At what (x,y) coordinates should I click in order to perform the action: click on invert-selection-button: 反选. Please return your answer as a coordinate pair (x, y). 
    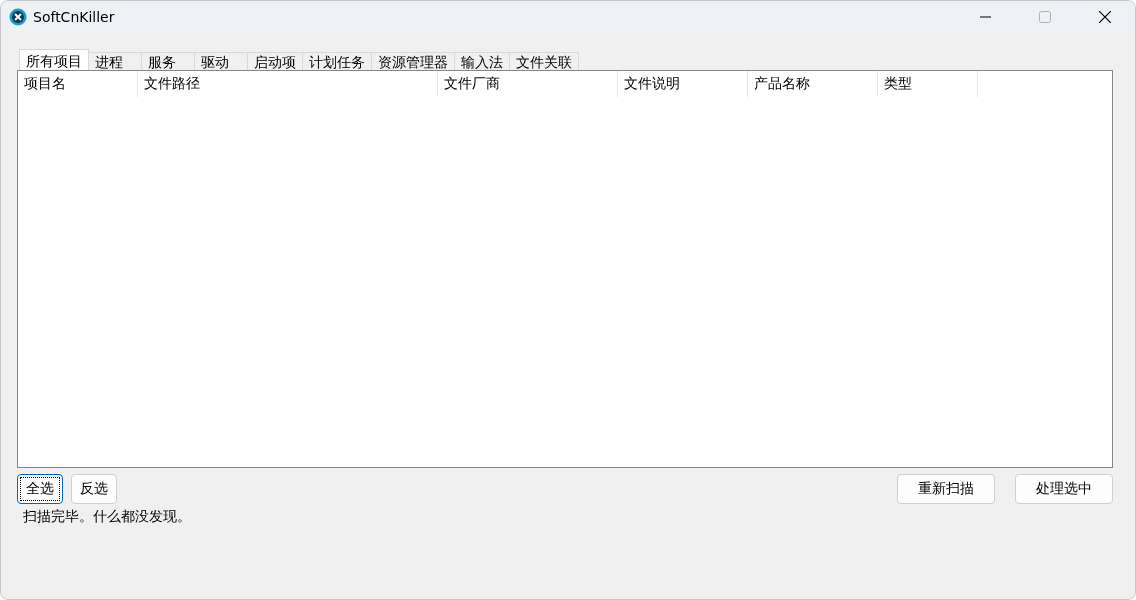
    Looking at the image, I should click on (94, 489).